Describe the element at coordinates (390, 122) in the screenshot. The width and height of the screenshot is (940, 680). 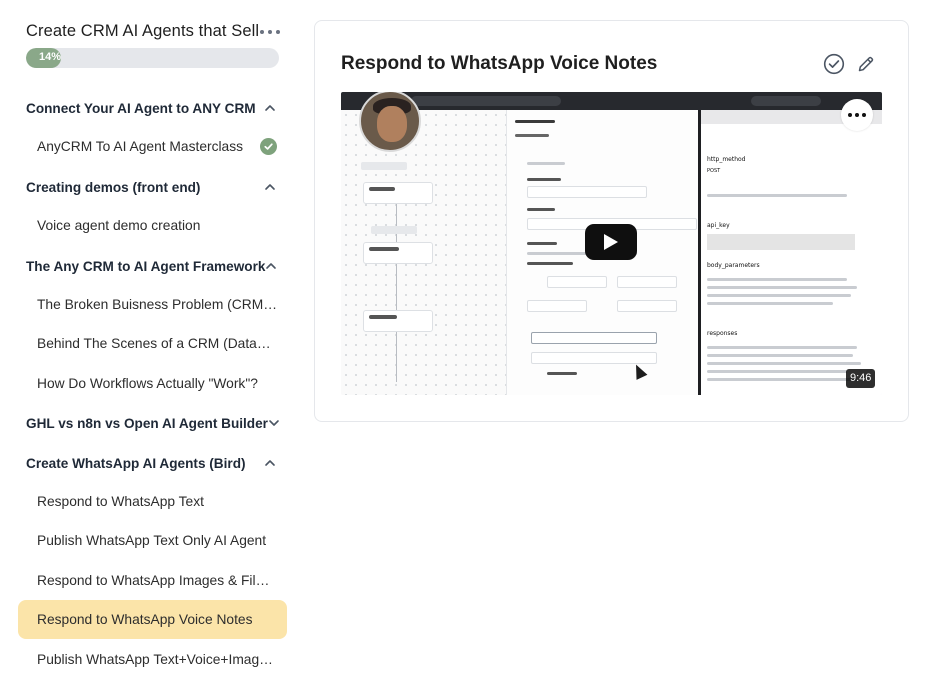
I see `video-presenter-avatar` at that location.